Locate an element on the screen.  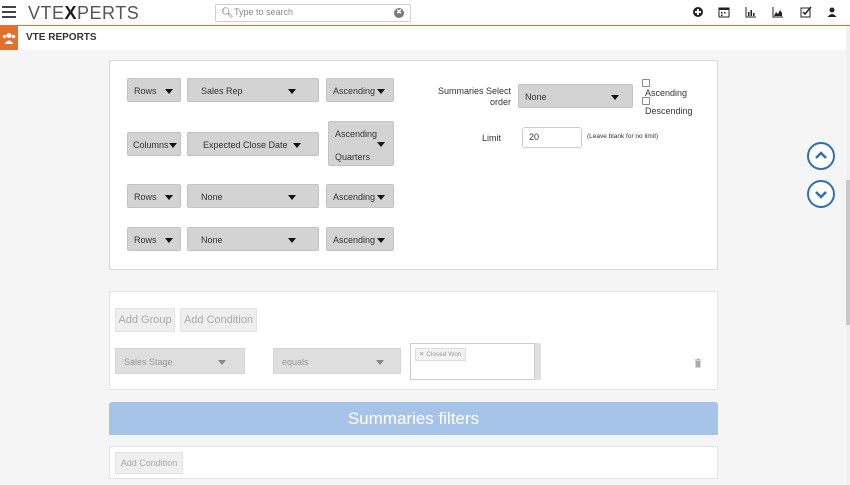
condition-field-select: Sales Stage is located at coordinates (180, 361).